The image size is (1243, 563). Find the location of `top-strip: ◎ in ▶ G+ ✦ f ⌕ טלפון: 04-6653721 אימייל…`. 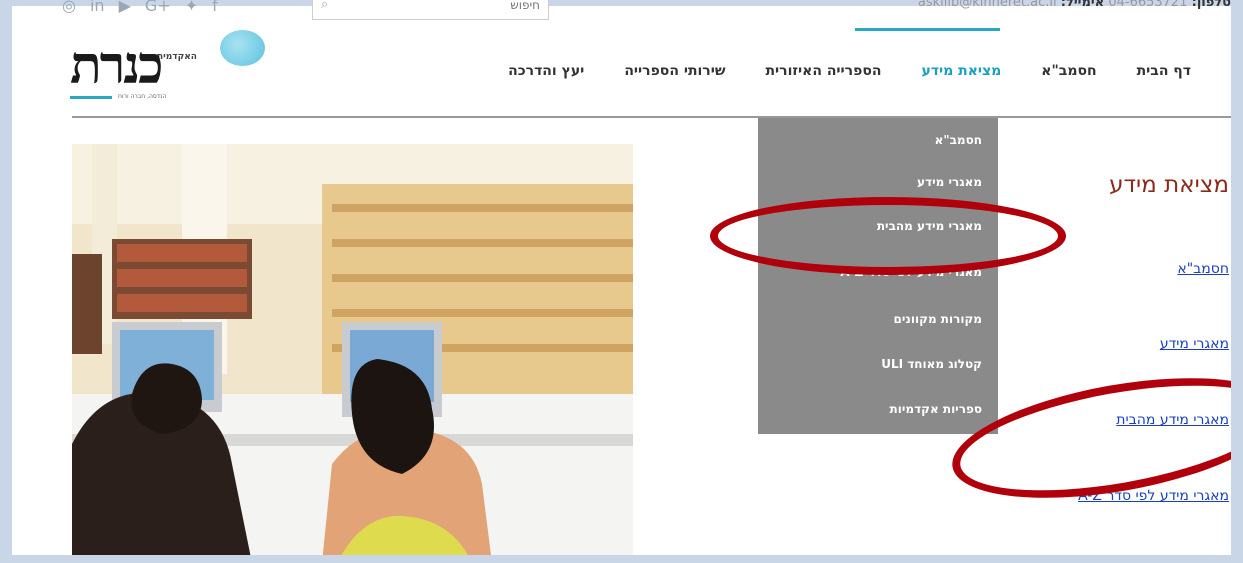

top-strip: ◎ in ▶ G+ ✦ f ⌕ טלפון: 04-6653721 אימייל… is located at coordinates (621, 15).